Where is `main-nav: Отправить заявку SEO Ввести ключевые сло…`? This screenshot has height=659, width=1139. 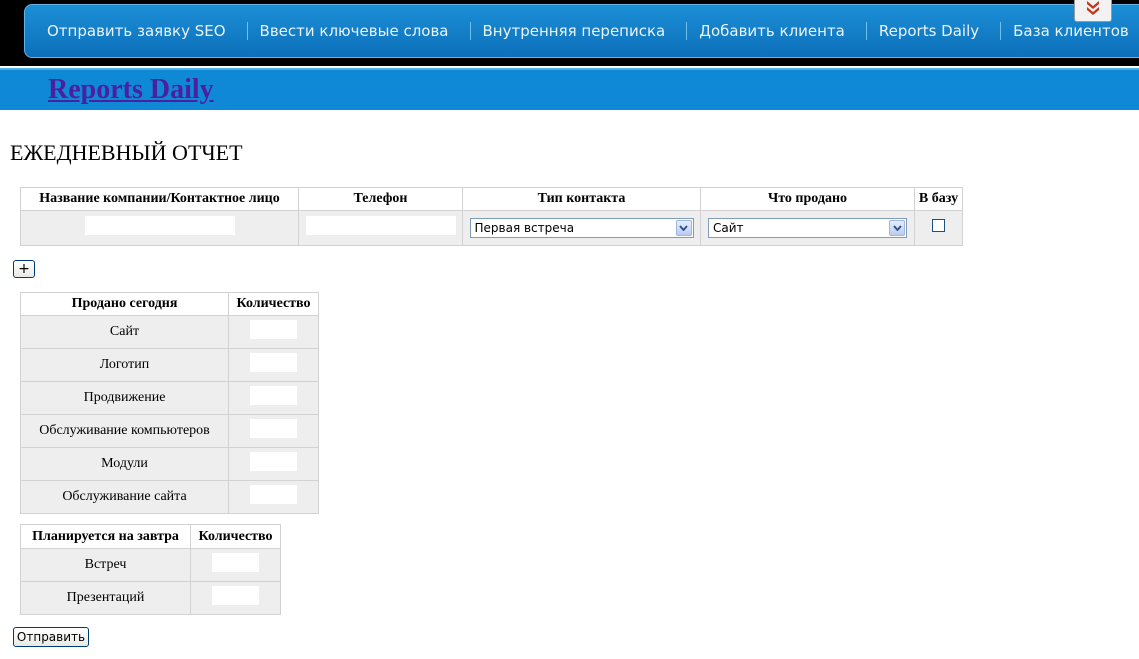 main-nav: Отправить заявку SEO Ввести ключевые сло… is located at coordinates (581, 31).